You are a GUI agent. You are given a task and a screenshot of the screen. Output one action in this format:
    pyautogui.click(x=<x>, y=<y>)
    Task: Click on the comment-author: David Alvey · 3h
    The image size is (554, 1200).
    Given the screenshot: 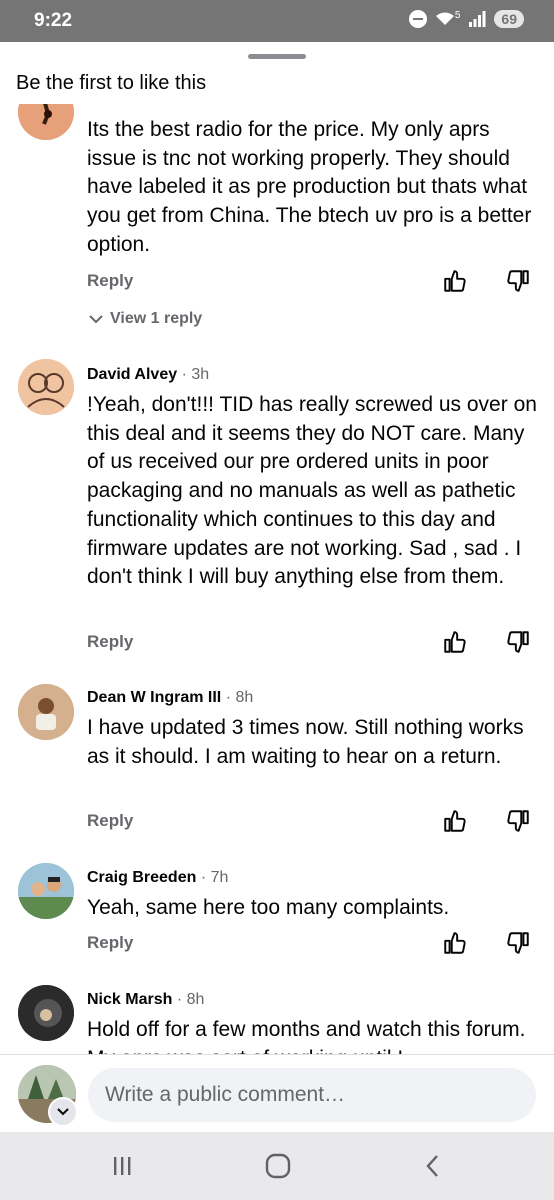 What is the action you would take?
    pyautogui.click(x=148, y=375)
    